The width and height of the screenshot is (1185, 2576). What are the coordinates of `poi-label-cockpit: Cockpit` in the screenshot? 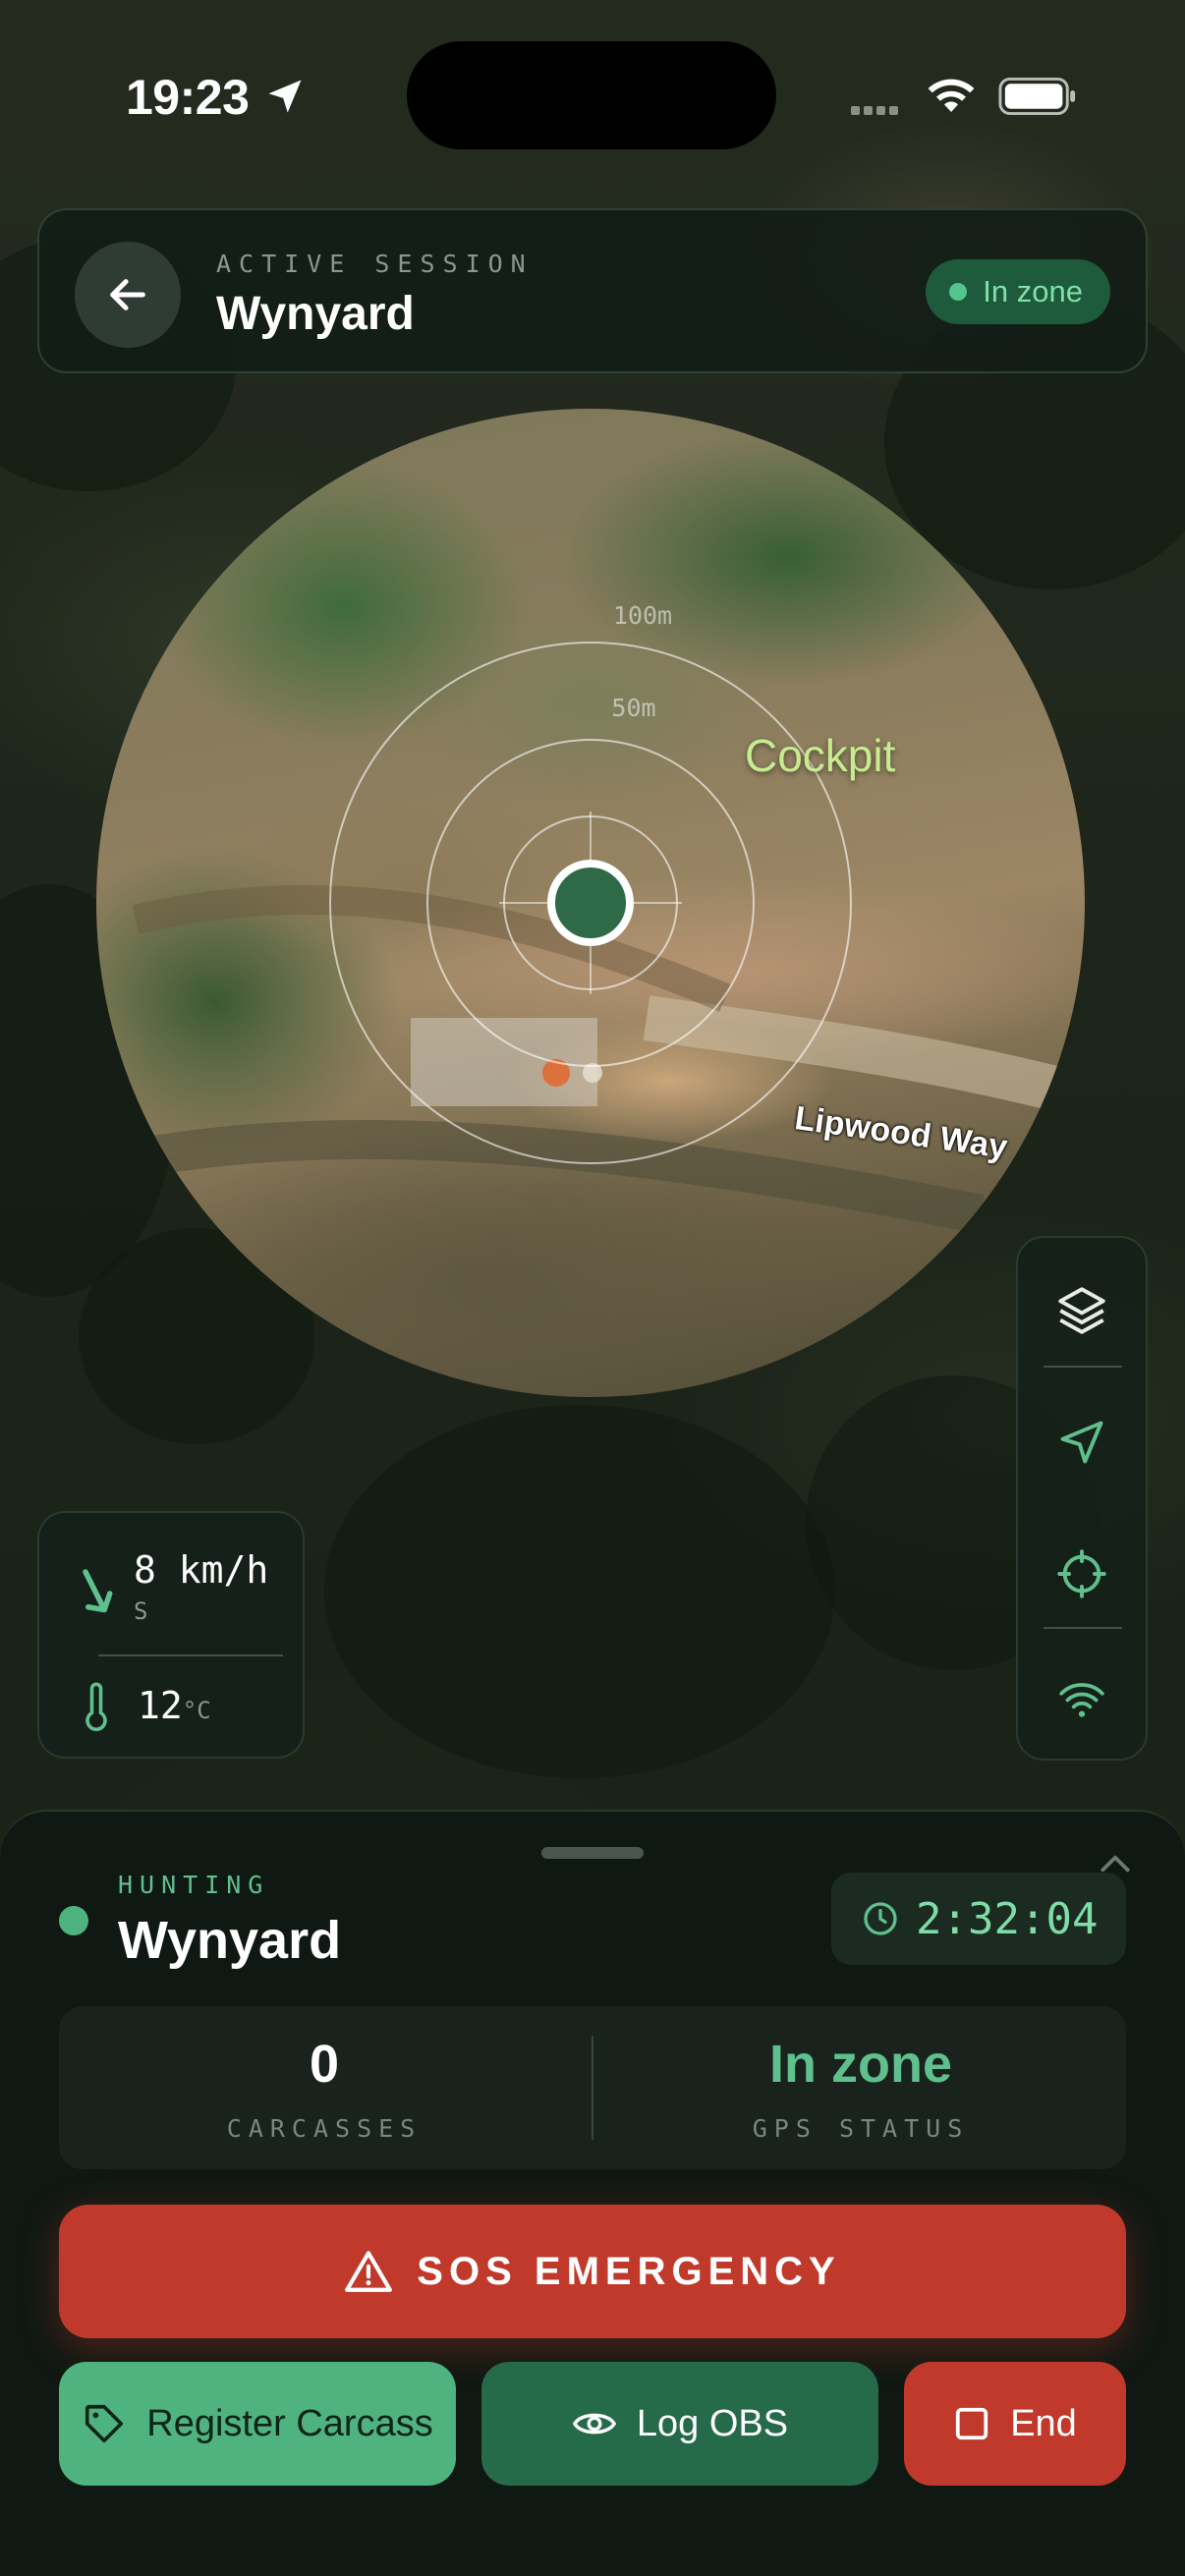 It's located at (820, 755).